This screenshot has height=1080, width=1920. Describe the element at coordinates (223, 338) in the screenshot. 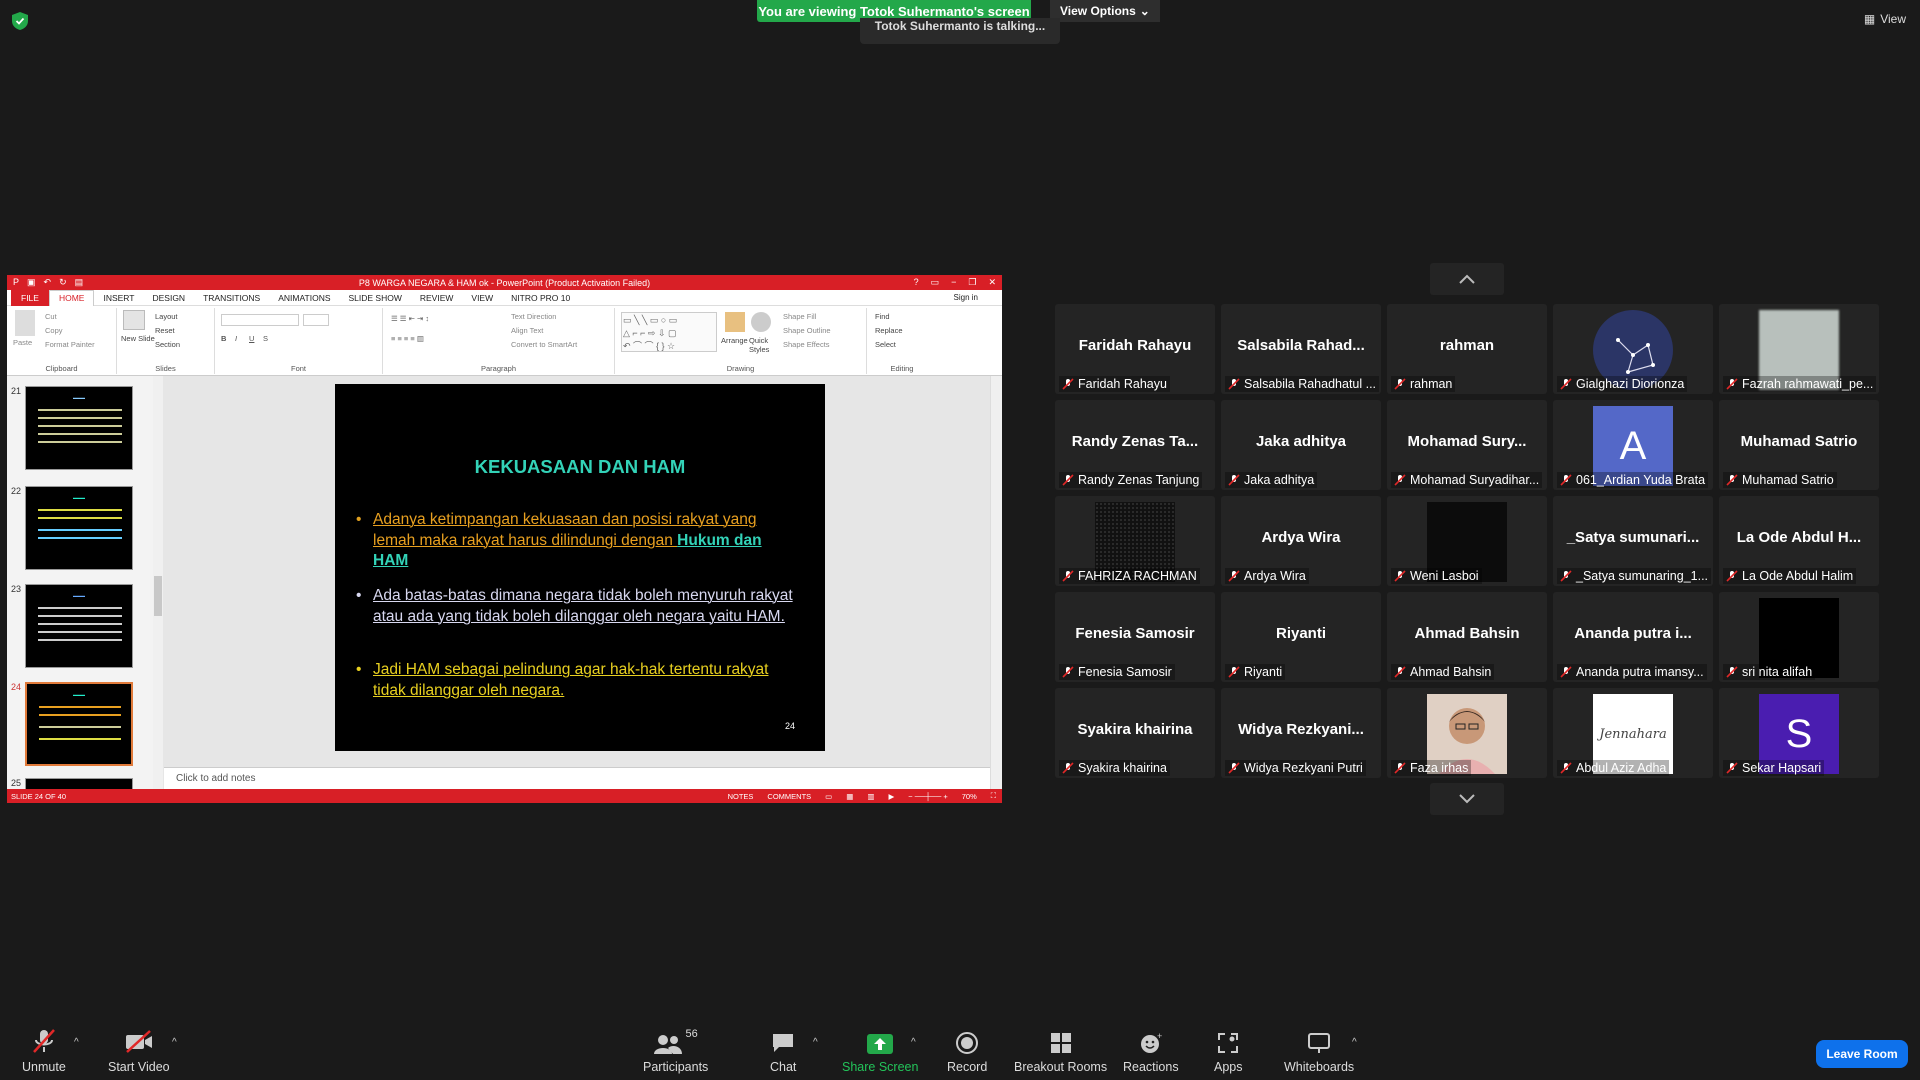

I see `bold-button: B` at that location.